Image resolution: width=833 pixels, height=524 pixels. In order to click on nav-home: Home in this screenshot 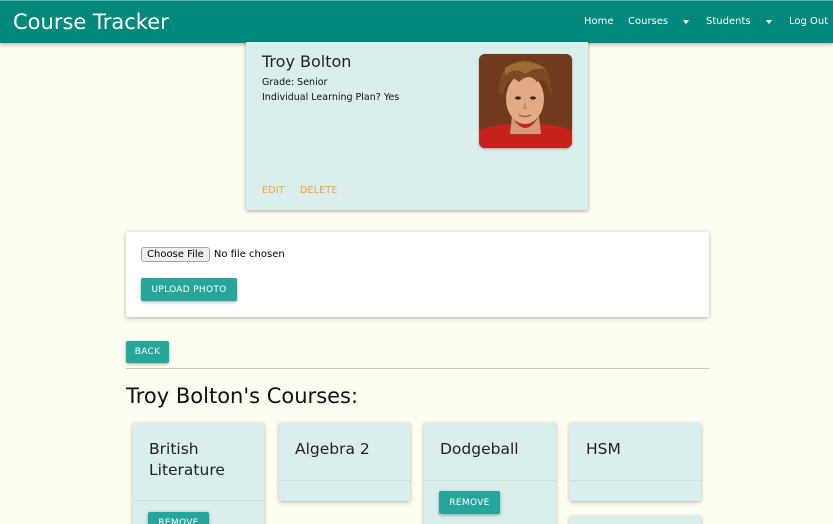, I will do `click(599, 22)`.